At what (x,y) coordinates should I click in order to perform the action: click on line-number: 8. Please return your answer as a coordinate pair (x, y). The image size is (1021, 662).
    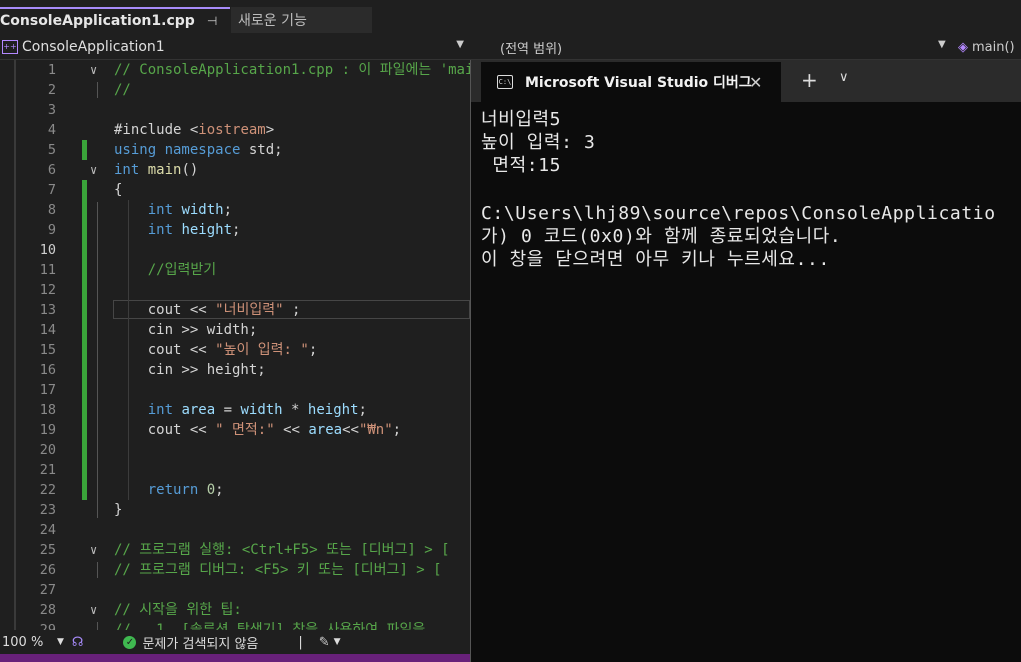
    Looking at the image, I should click on (51, 210).